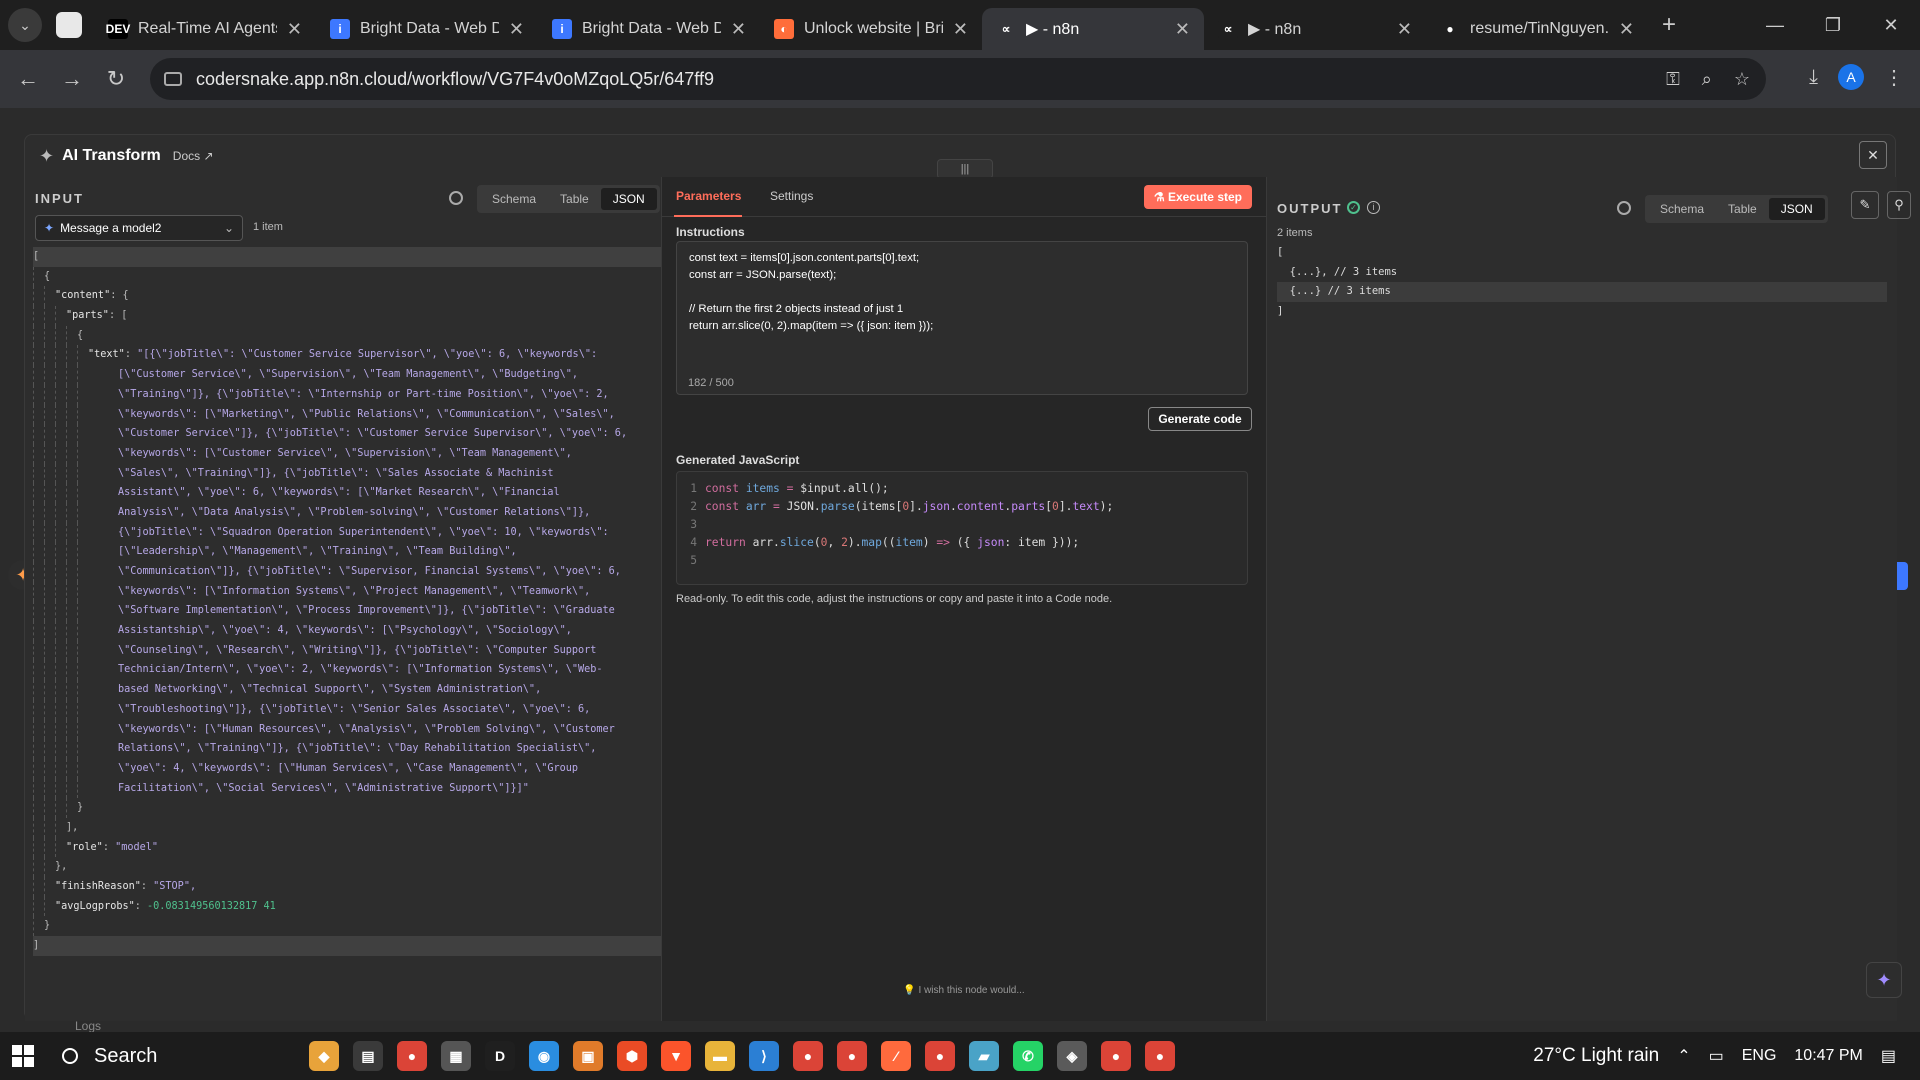  Describe the element at coordinates (1851, 77) in the screenshot. I see `profile-avatar: A` at that location.